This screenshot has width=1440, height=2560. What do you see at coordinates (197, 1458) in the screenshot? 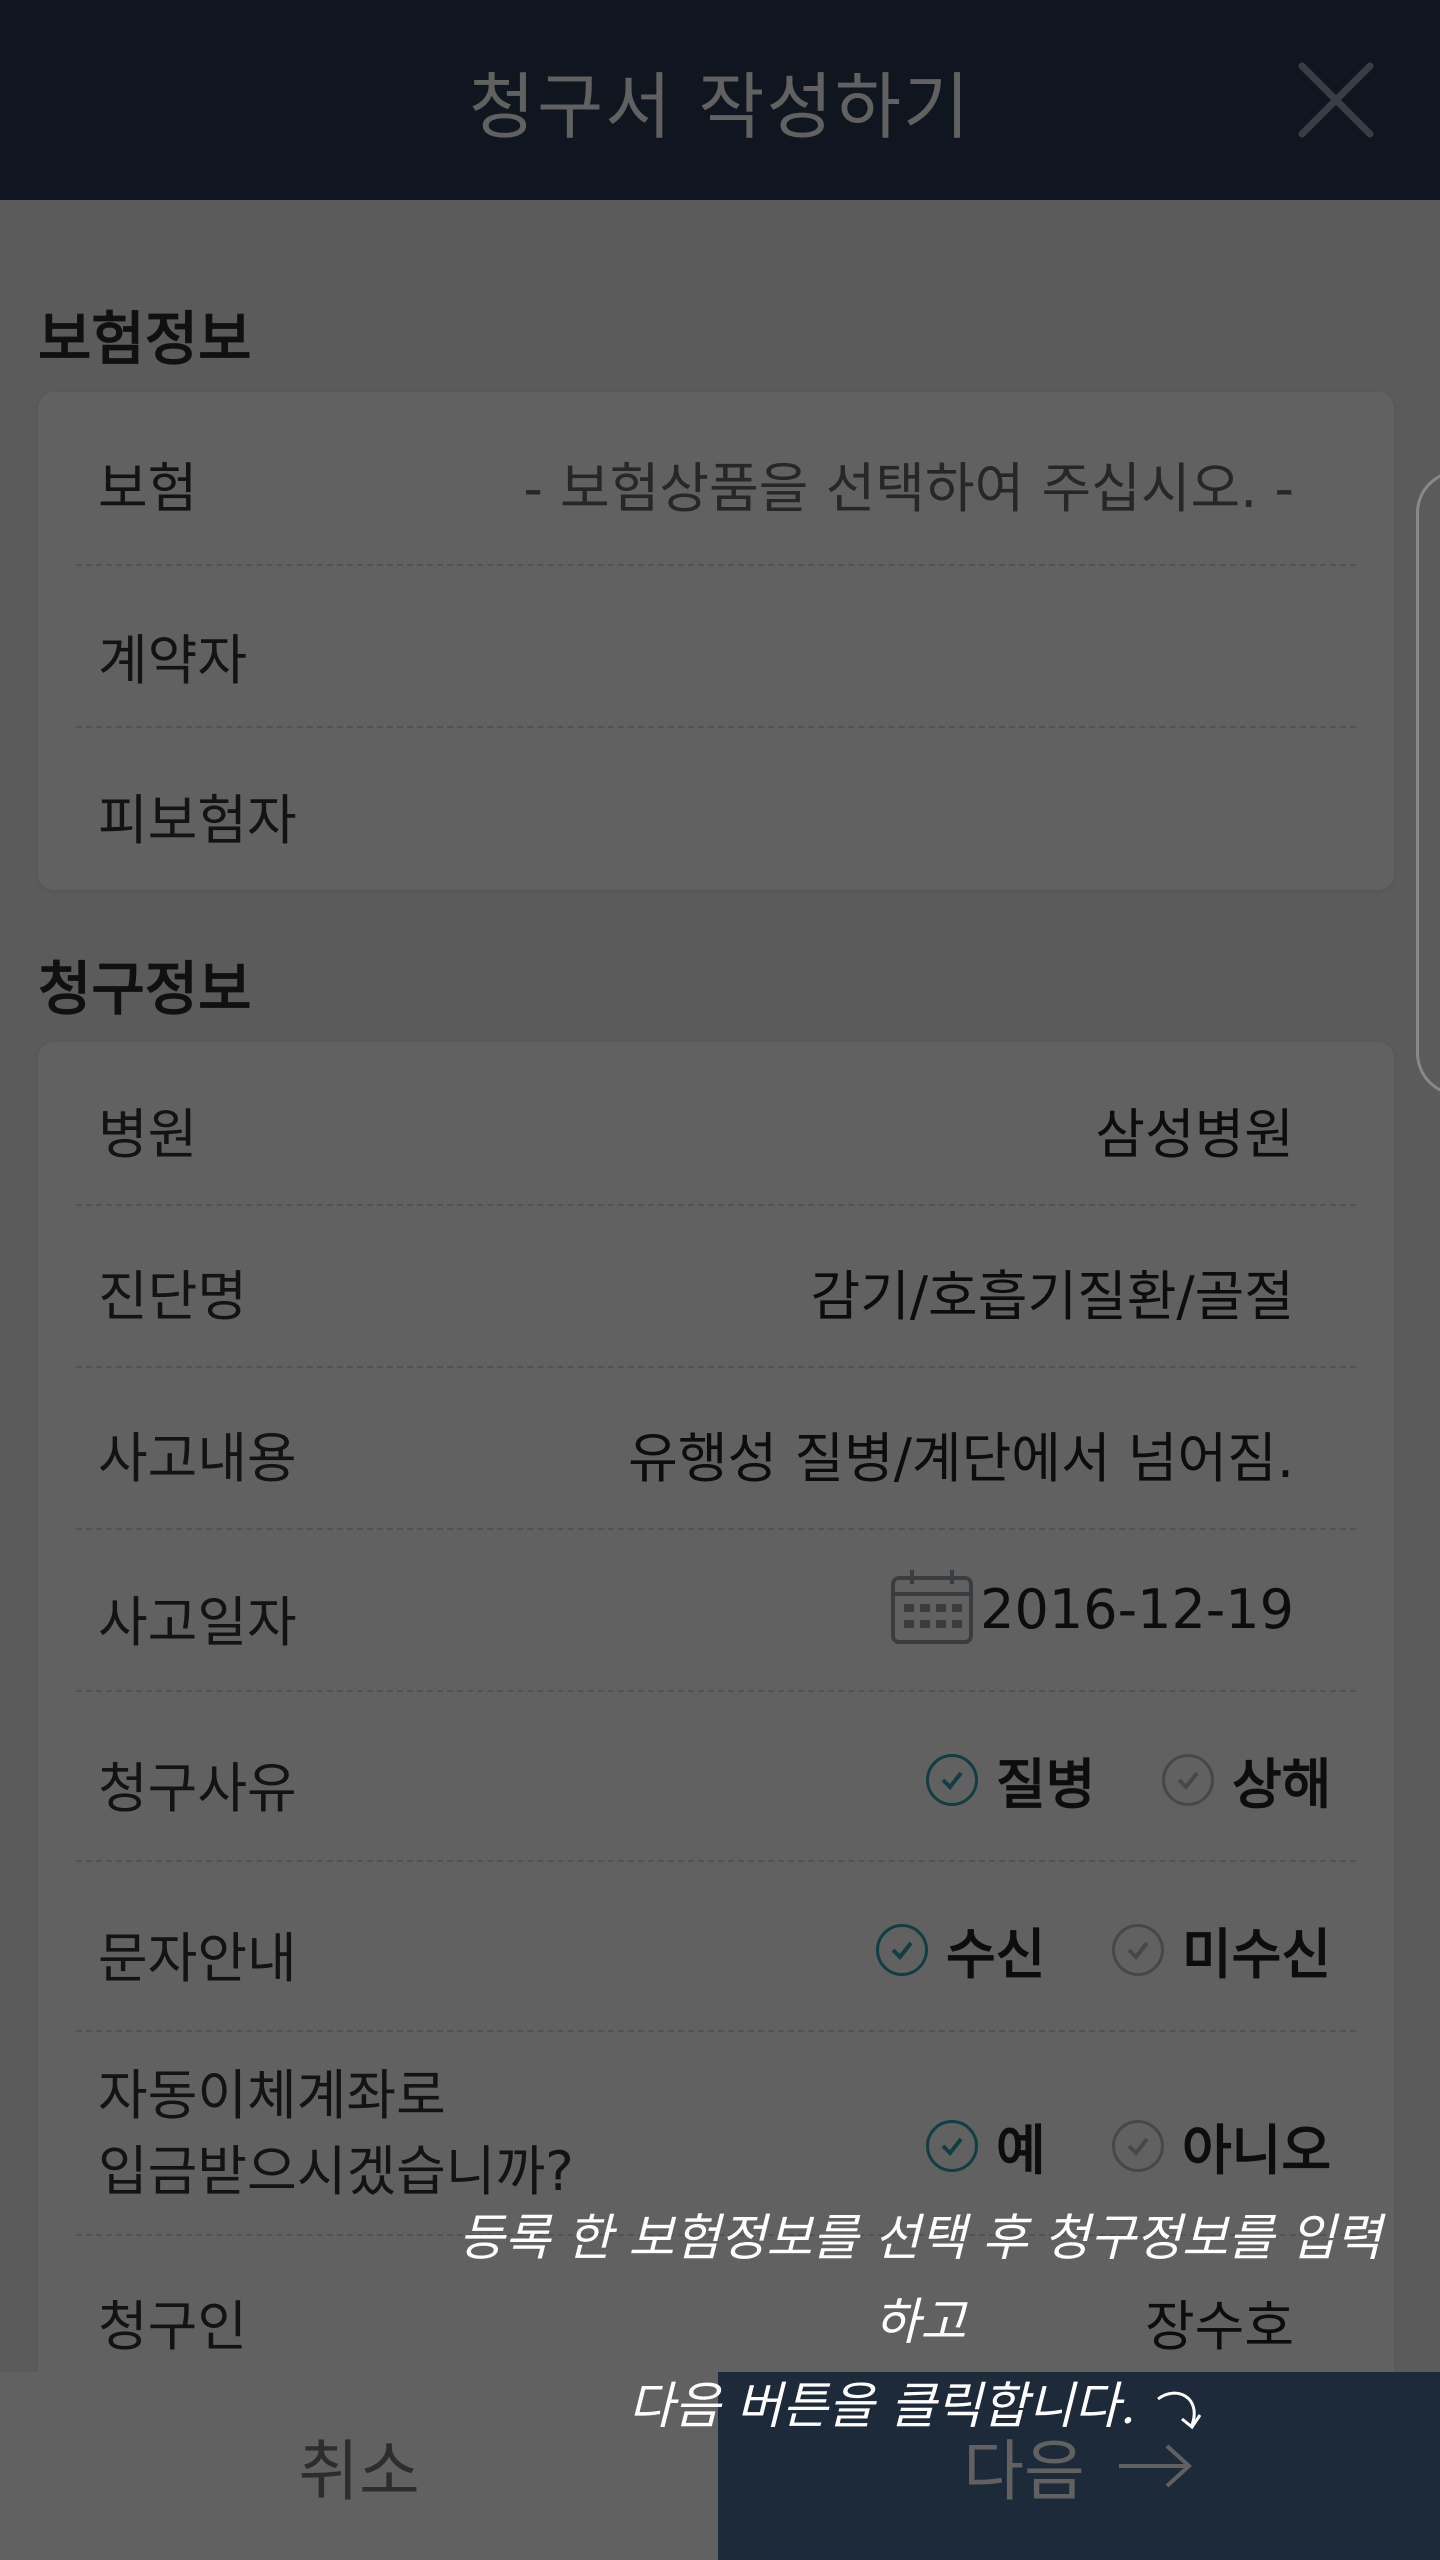
I see `accident-label: 사고내용` at bounding box center [197, 1458].